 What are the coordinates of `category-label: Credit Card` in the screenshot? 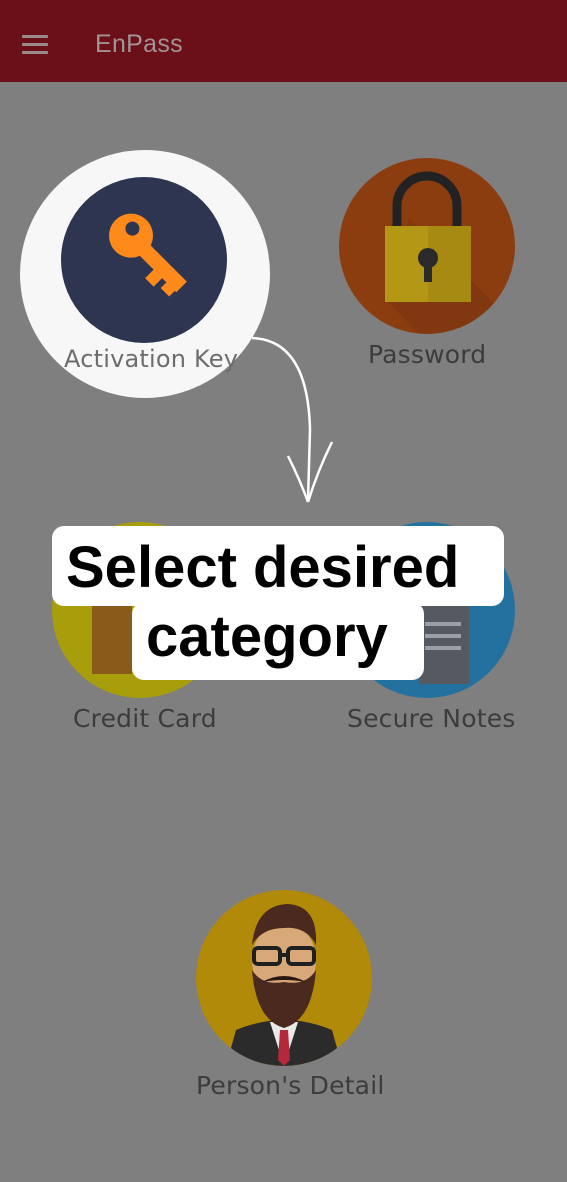 It's located at (145, 718).